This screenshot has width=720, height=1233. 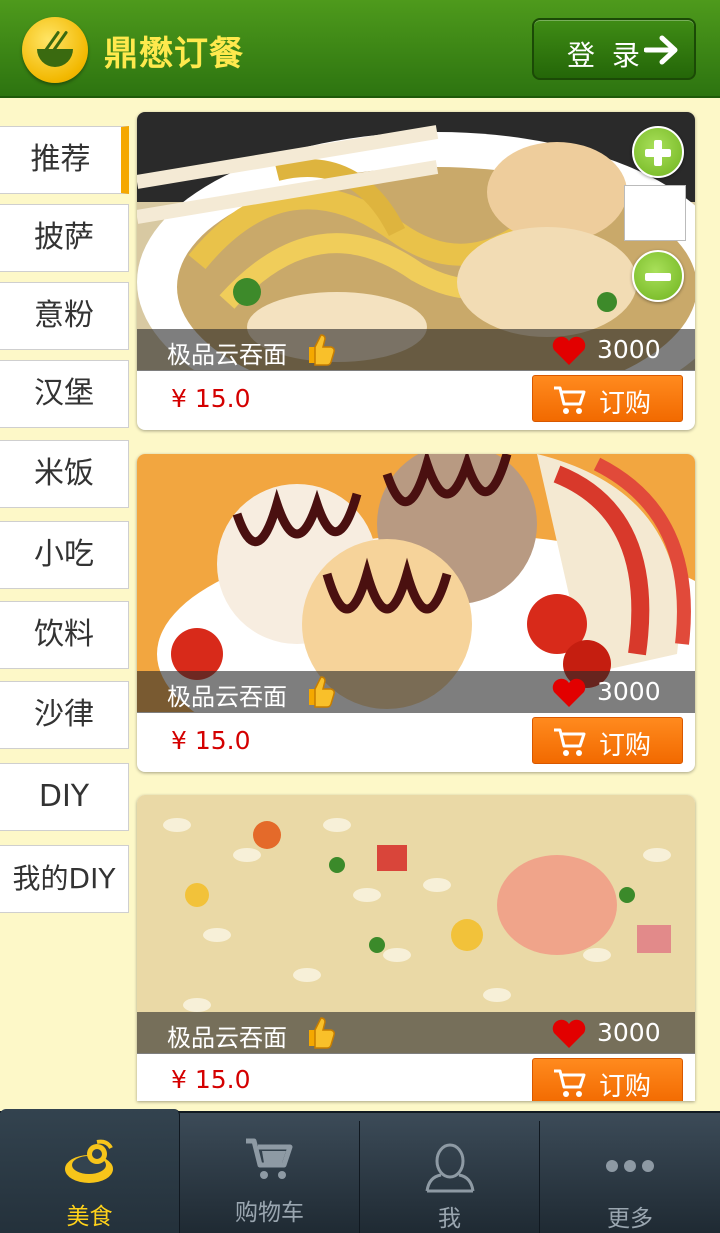 I want to click on quantity-minus-button, so click(x=658, y=276).